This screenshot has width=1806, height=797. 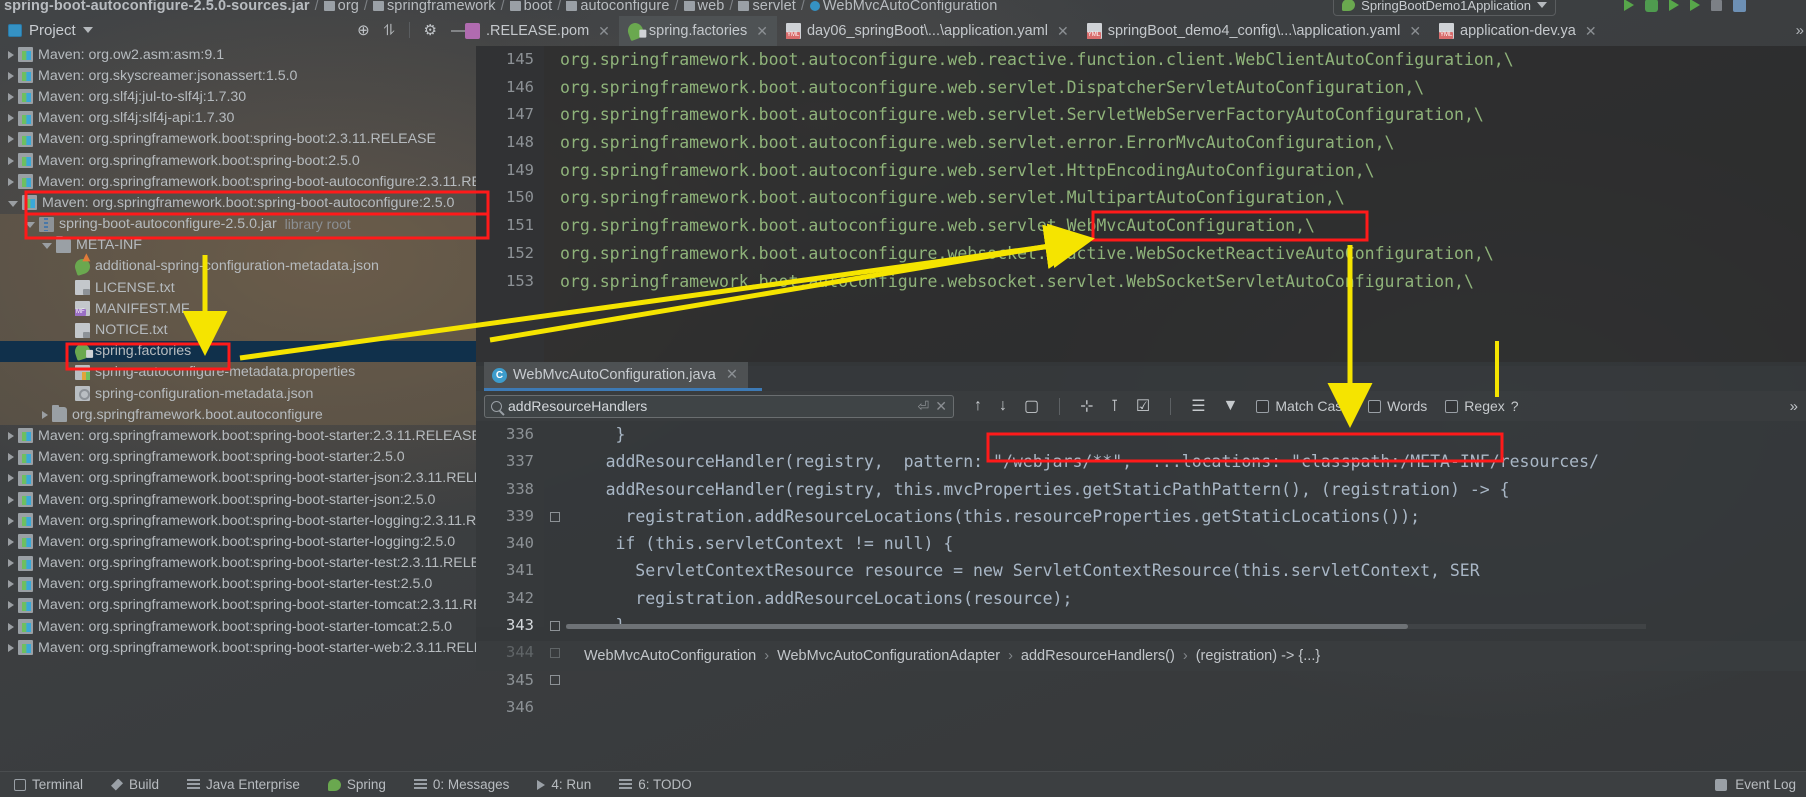 I want to click on layout-icon, so click(x=1739, y=6).